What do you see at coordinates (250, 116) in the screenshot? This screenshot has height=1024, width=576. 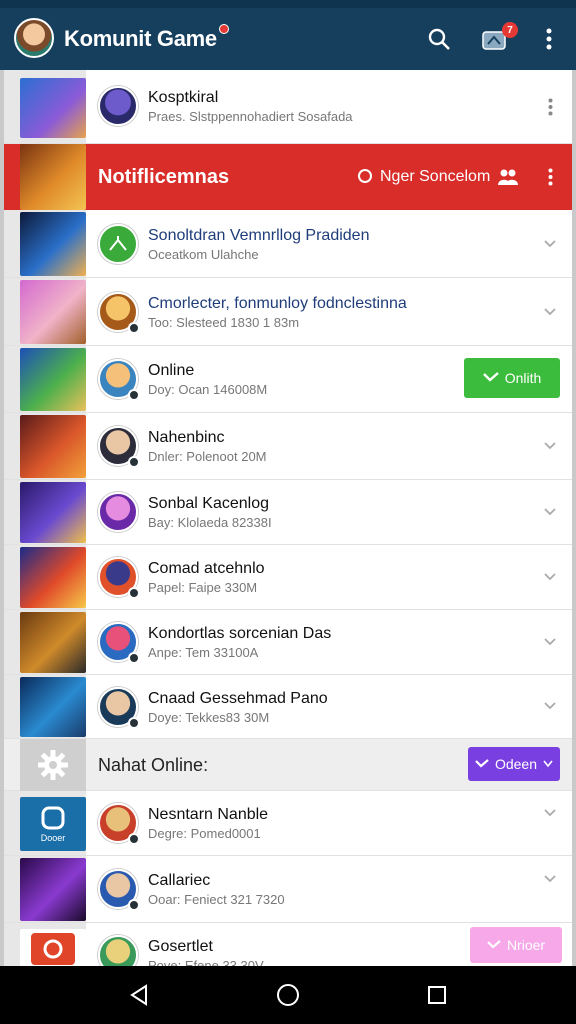 I see `item-subtitle: Praes. Slstppennohadiert Sosafada` at bounding box center [250, 116].